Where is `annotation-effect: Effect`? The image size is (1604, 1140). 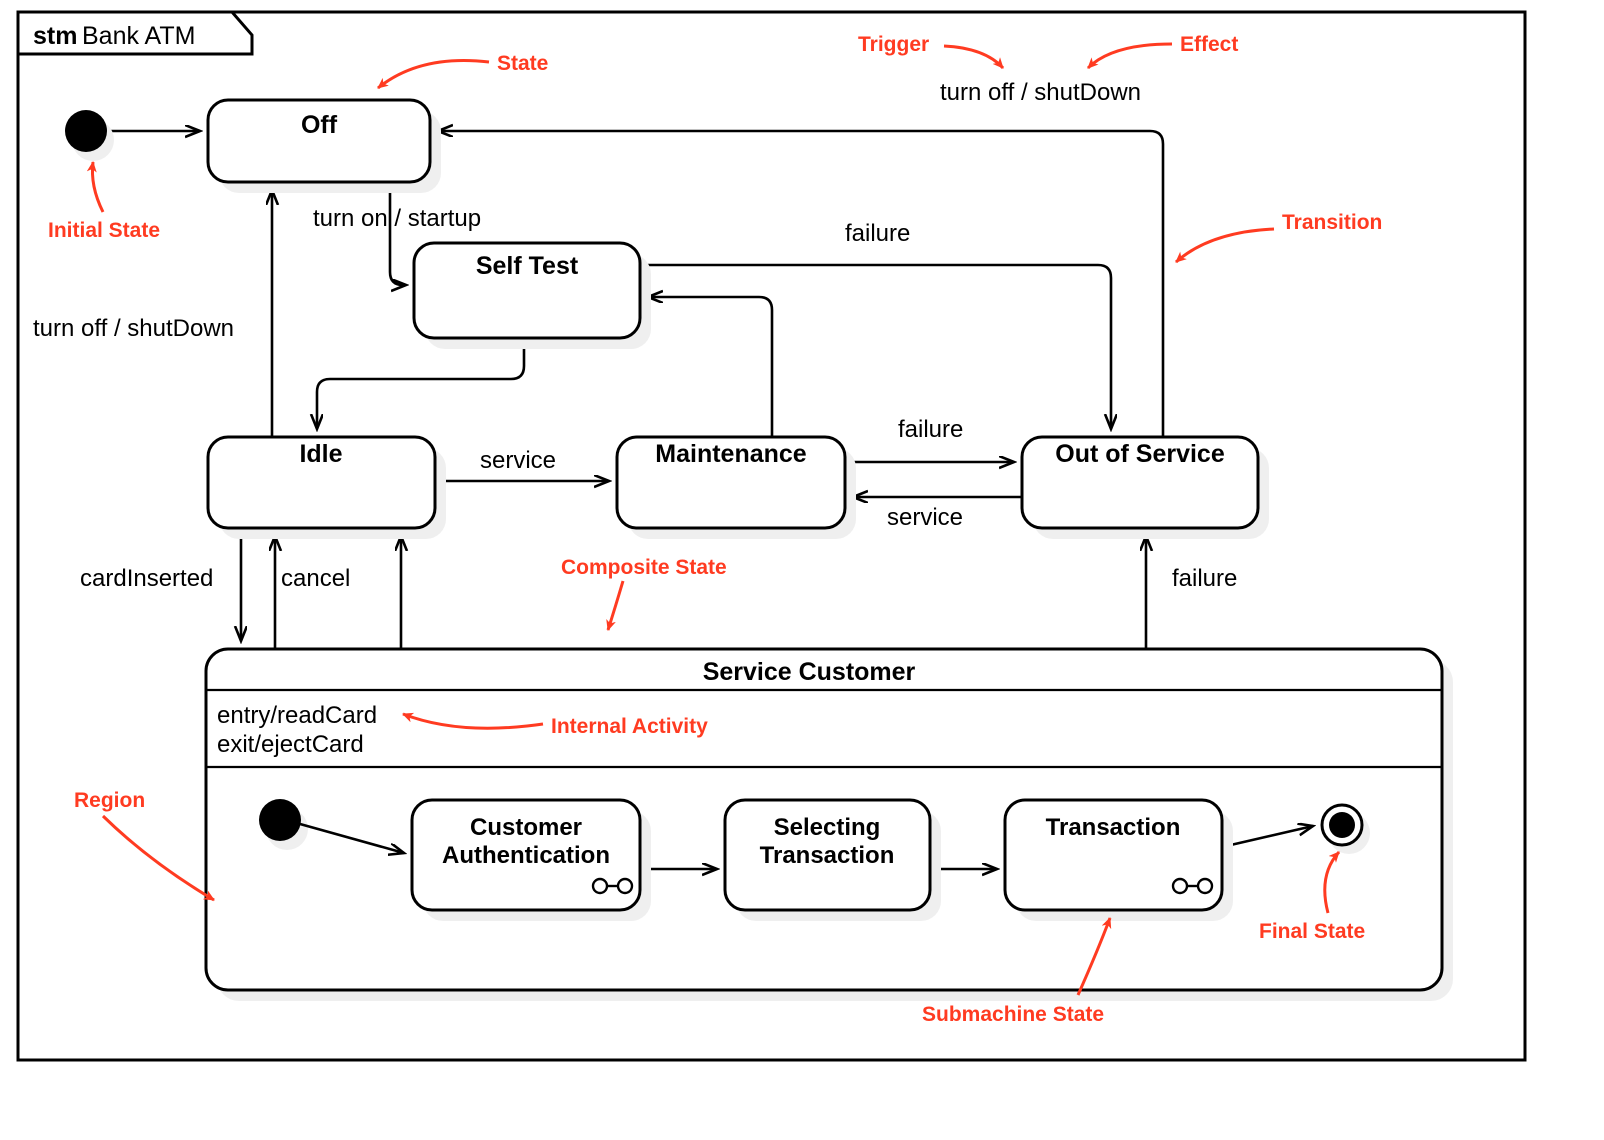 annotation-effect: Effect is located at coordinates (1209, 44).